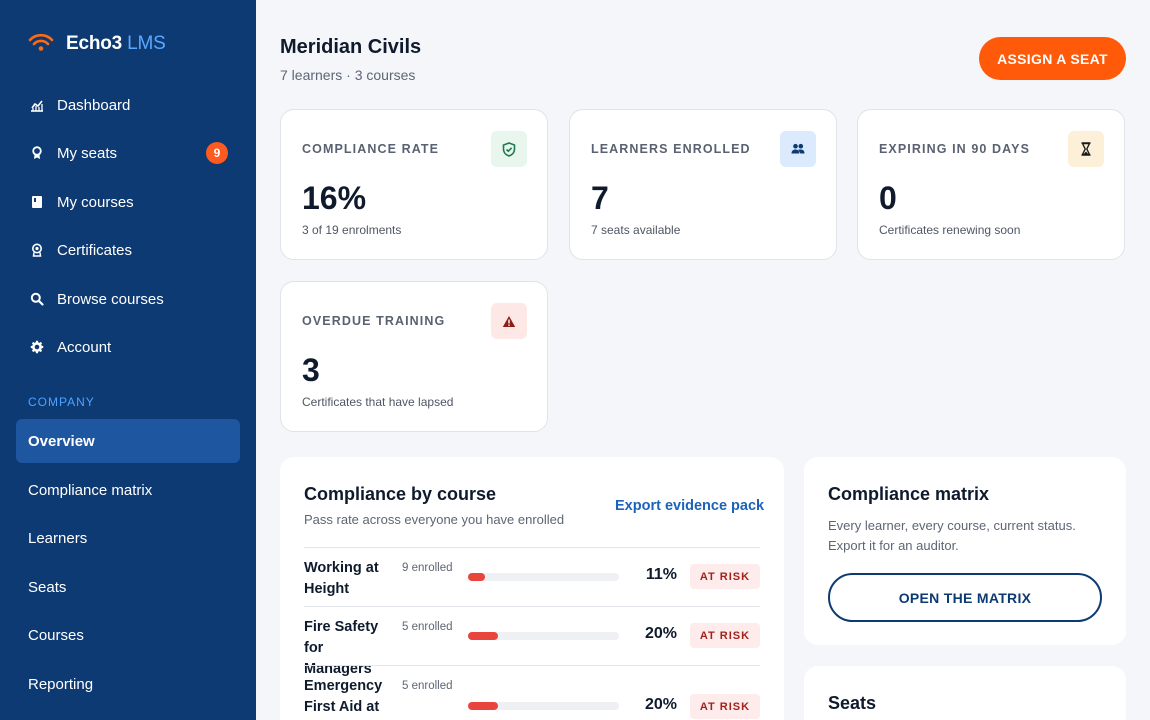 This screenshot has width=1150, height=720. I want to click on open-matrix-button: OPEN THE MATRIX, so click(965, 597).